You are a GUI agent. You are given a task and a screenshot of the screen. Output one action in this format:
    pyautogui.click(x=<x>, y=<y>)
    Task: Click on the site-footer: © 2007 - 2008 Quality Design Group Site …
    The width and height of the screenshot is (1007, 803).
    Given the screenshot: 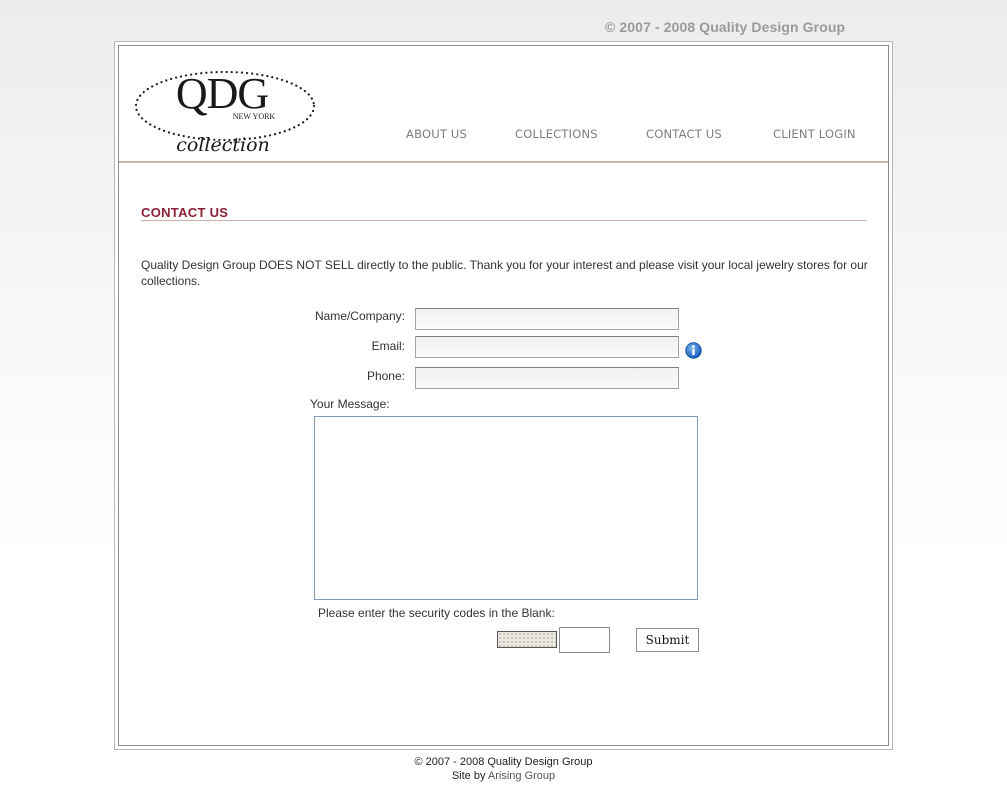 What is the action you would take?
    pyautogui.click(x=503, y=769)
    